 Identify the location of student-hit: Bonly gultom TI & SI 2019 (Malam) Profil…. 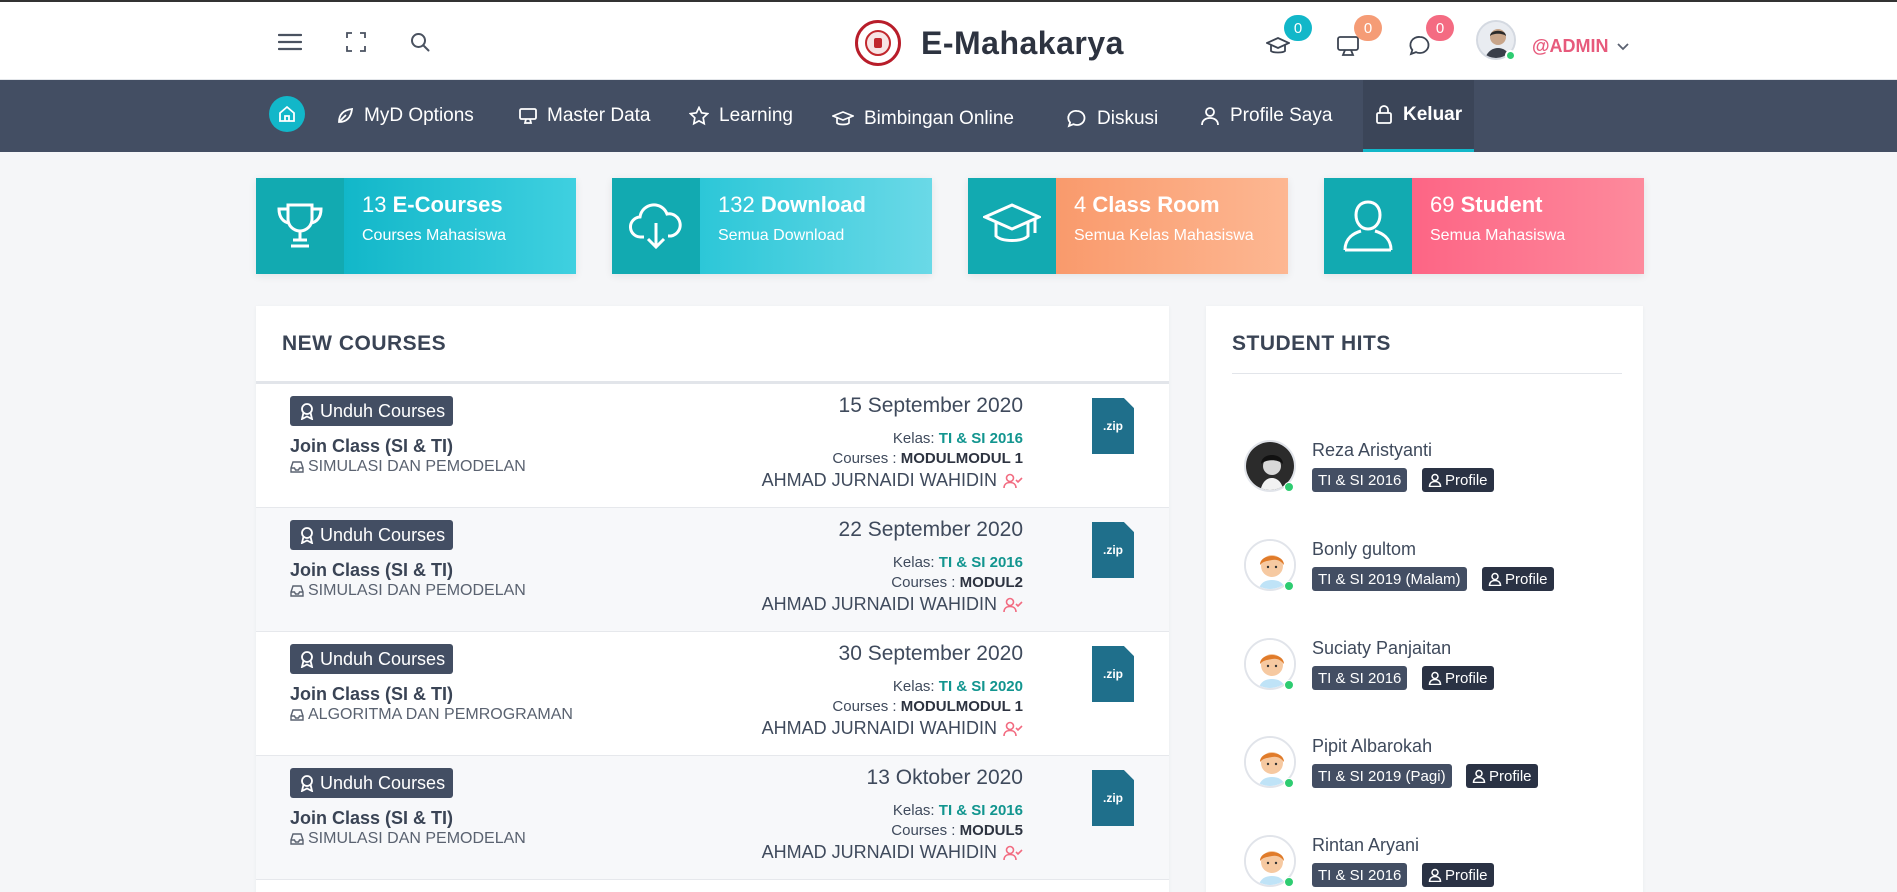
(1434, 579).